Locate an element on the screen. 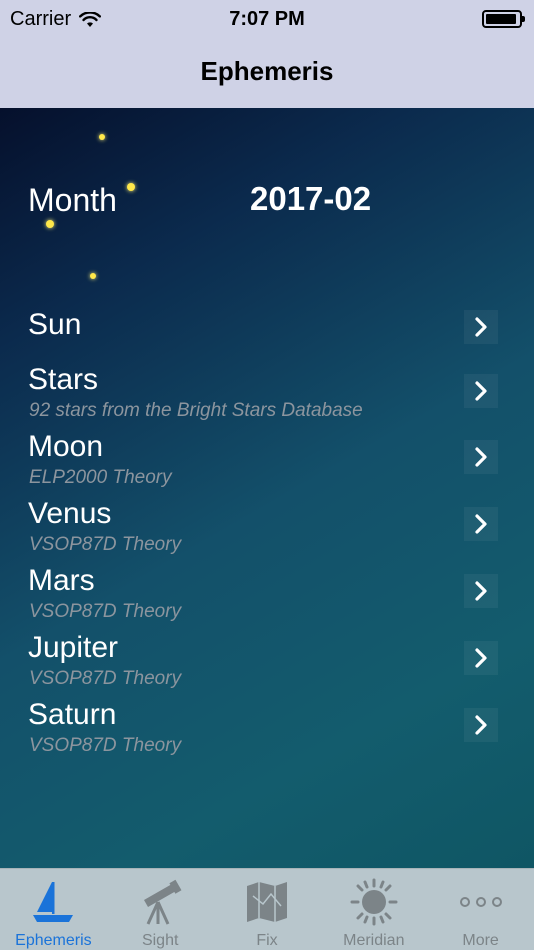 This screenshot has height=950, width=534. telescope-icon is located at coordinates (160, 901).